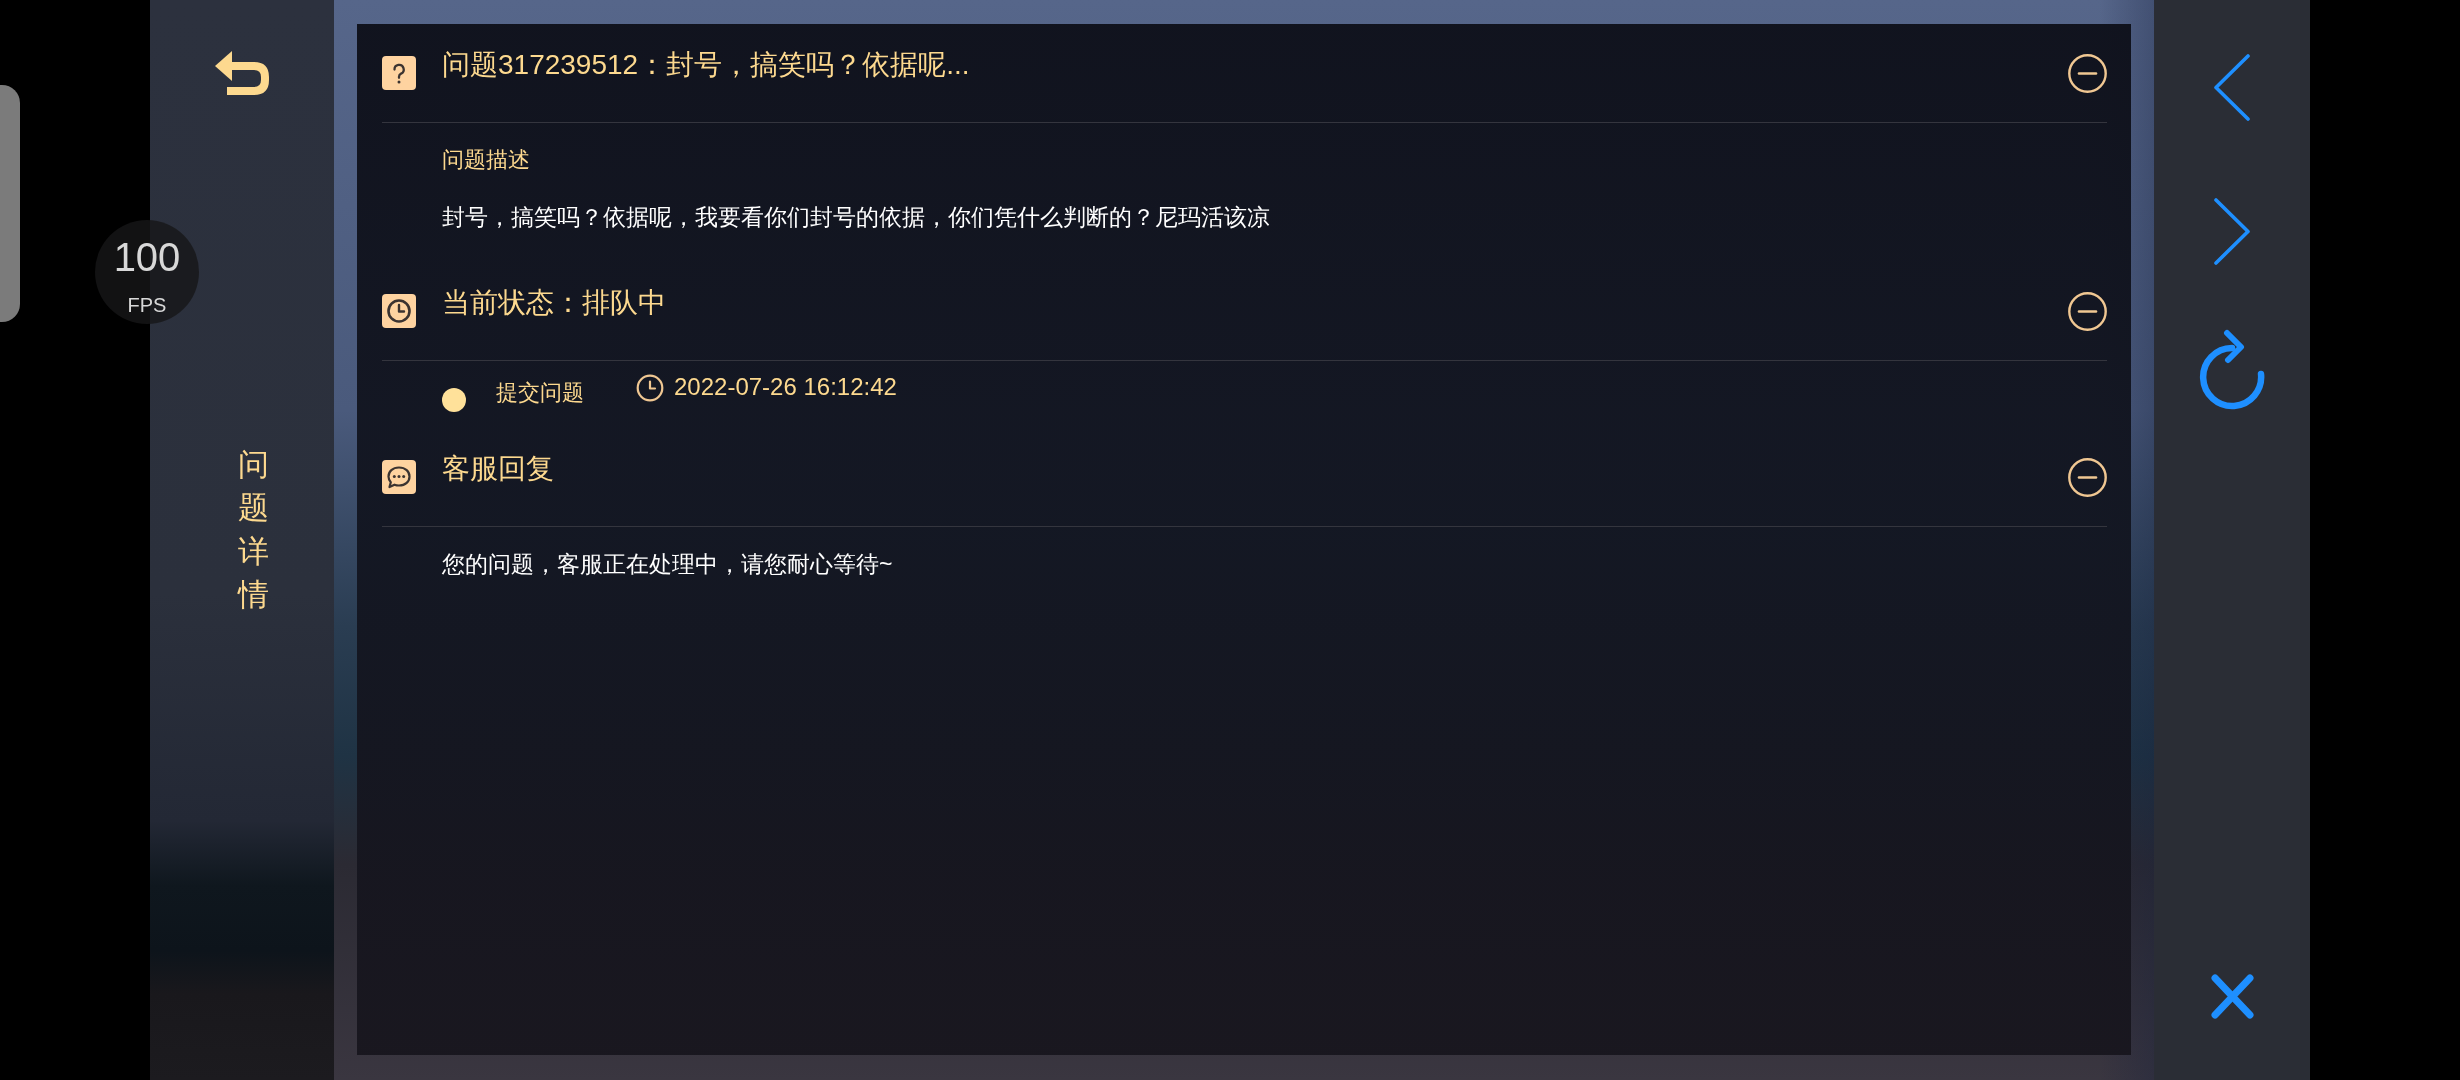  I want to click on question-icon, so click(399, 73).